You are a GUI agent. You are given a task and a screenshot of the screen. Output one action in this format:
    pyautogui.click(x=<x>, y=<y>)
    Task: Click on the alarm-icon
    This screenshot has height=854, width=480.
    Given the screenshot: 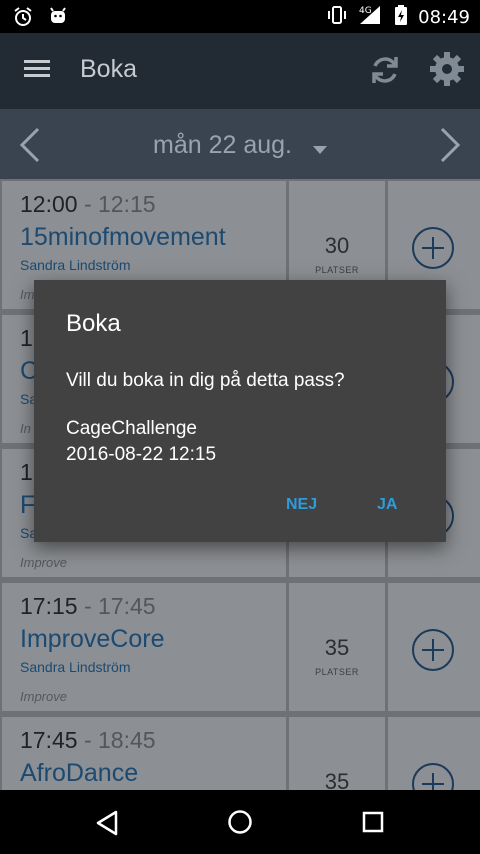 What is the action you would take?
    pyautogui.click(x=23, y=19)
    